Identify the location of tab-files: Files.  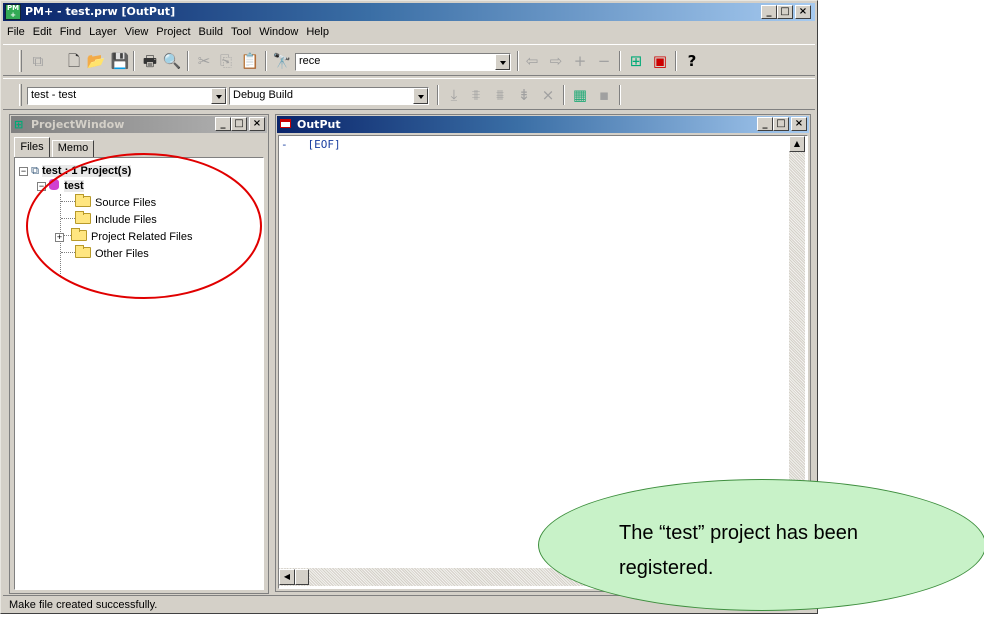
(32, 147).